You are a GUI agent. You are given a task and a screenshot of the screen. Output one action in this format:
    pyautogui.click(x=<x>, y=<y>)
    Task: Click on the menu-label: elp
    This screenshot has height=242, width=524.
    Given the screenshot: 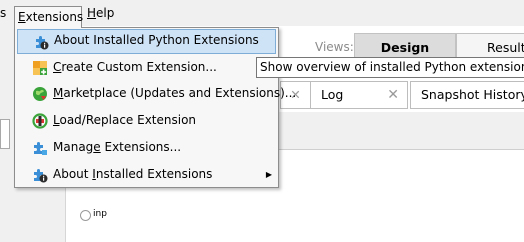 What is the action you would take?
    pyautogui.click(x=105, y=13)
    